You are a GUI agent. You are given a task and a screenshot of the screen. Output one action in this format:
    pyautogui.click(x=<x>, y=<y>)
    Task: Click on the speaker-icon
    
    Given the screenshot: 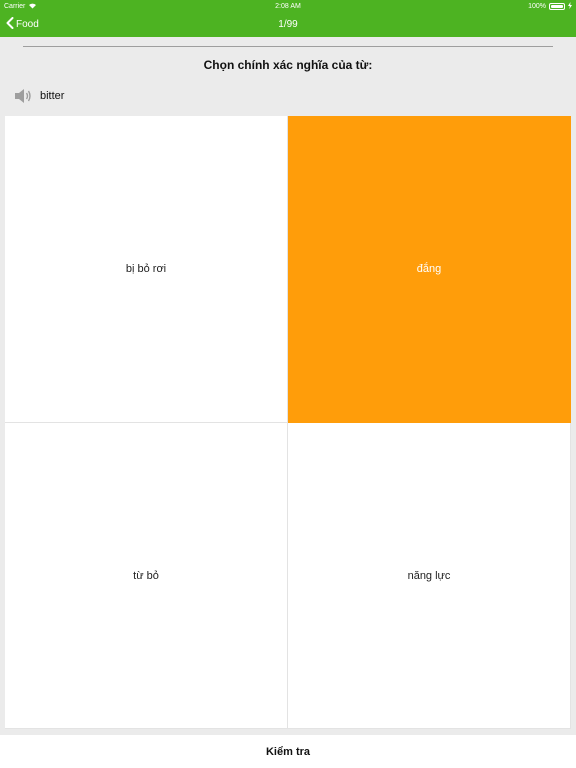 What is the action you would take?
    pyautogui.click(x=23, y=96)
    